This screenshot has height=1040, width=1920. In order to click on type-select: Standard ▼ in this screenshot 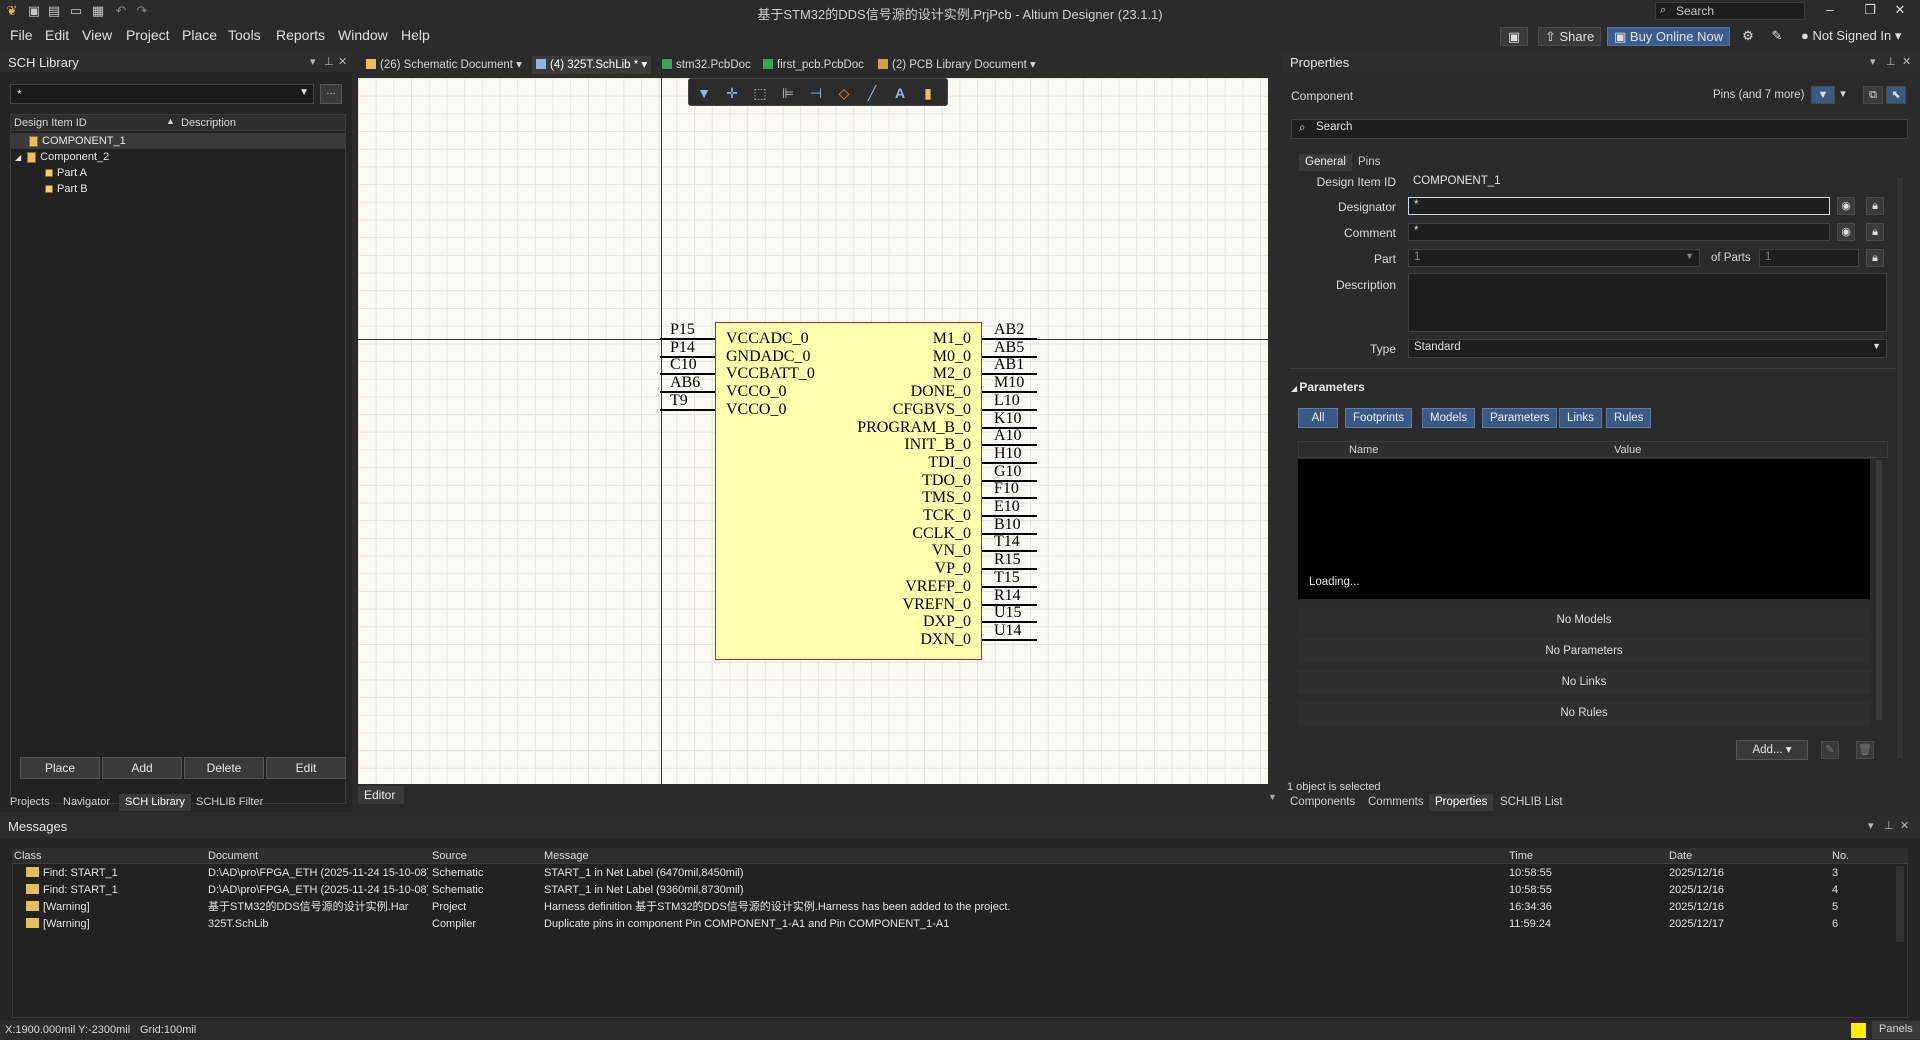, I will do `click(1647, 348)`.